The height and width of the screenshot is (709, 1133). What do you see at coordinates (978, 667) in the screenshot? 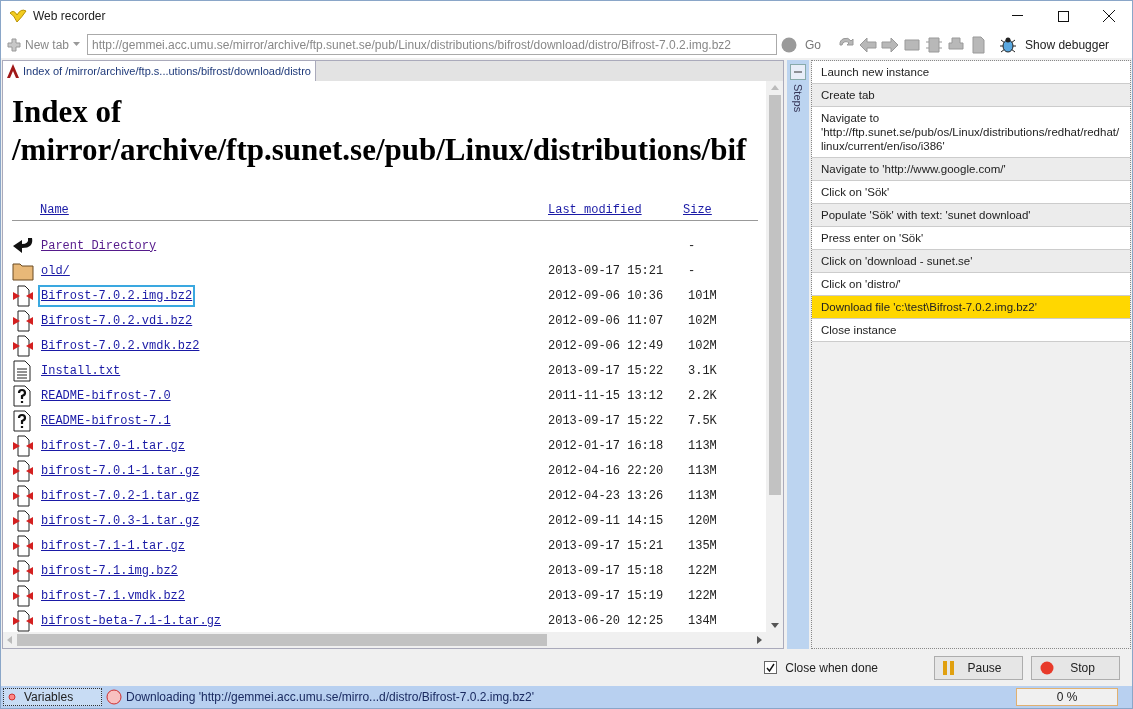
I see `pause-button: Pause` at bounding box center [978, 667].